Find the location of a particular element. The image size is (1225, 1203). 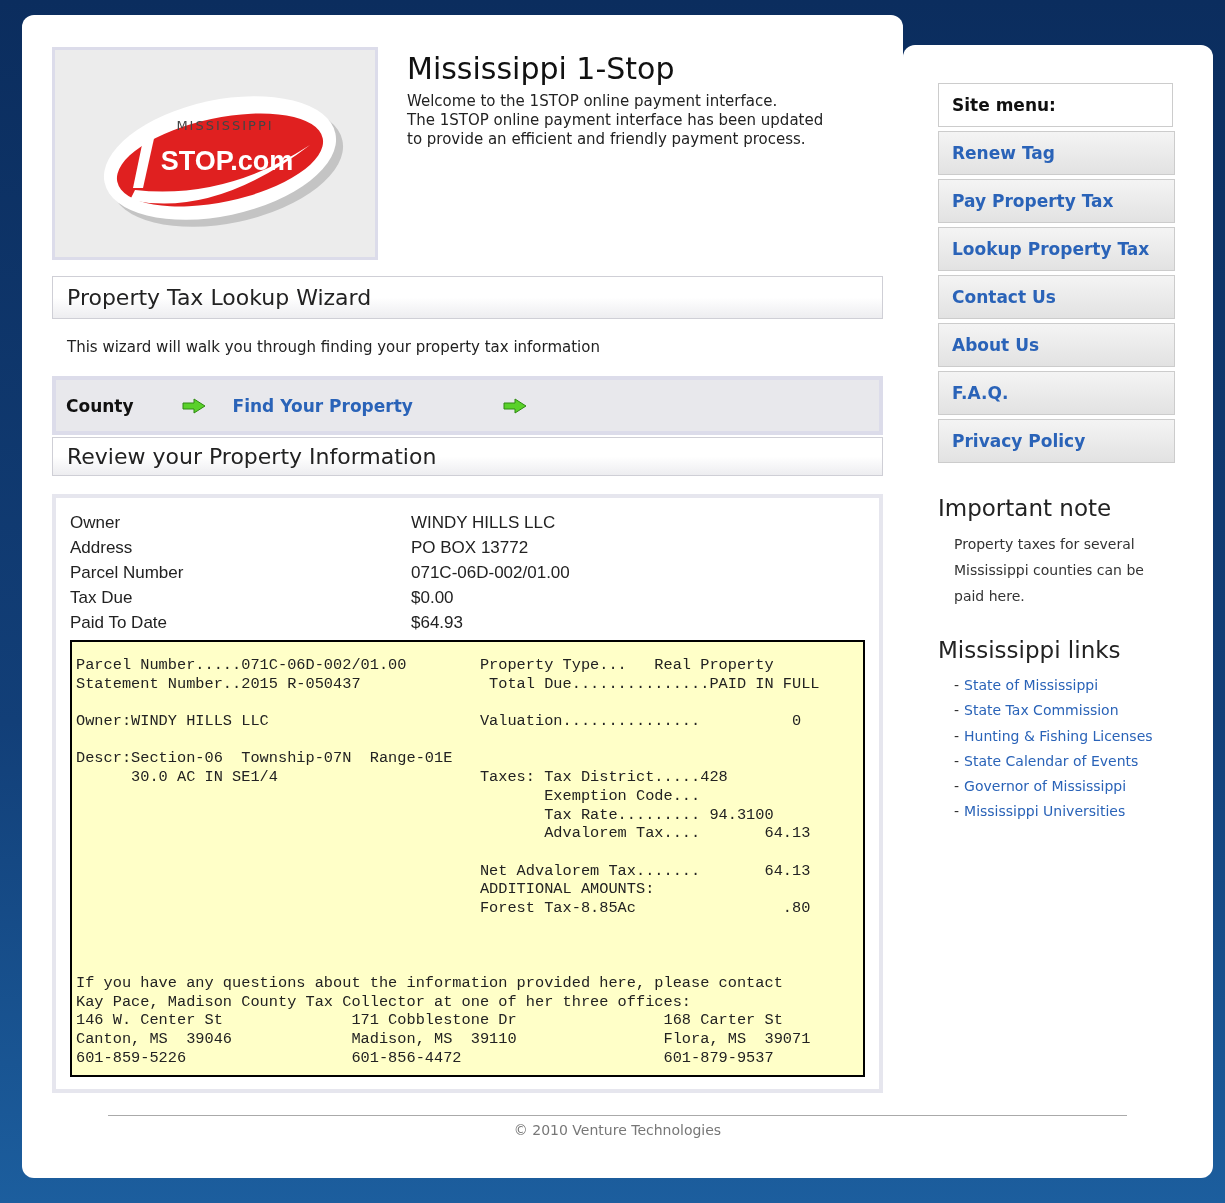

menu-item: Pay Property Tax is located at coordinates (1056, 201).